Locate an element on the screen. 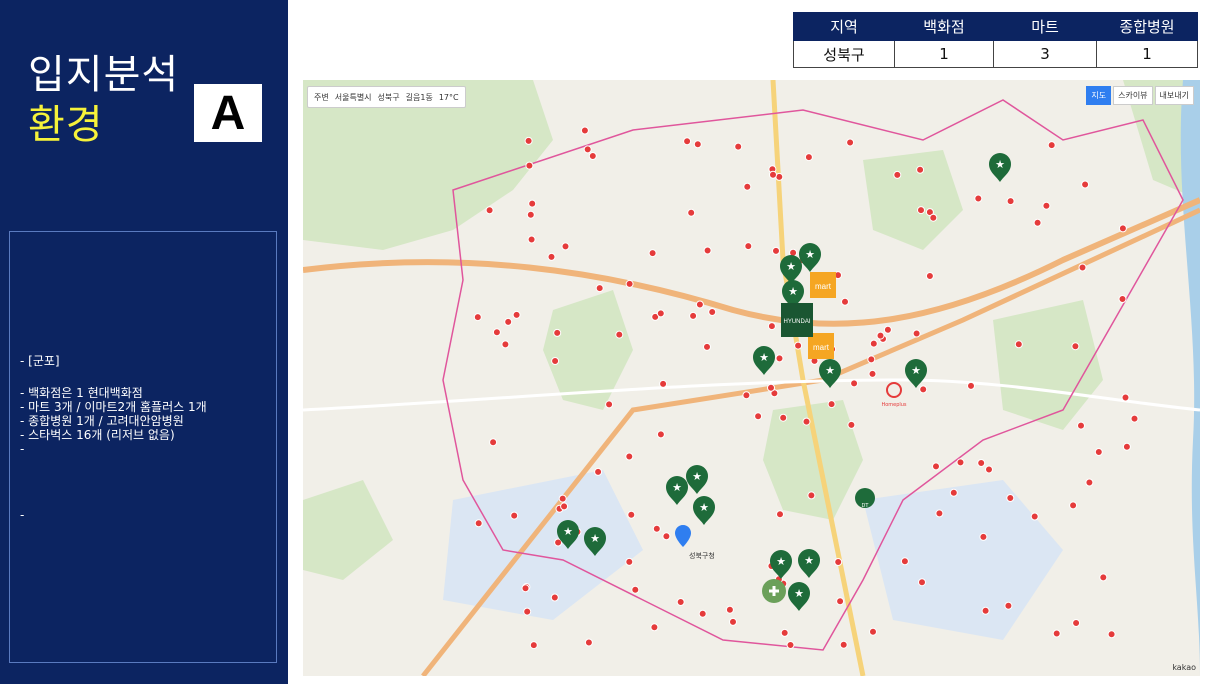  skyview-button: 스카이뷰 is located at coordinates (1133, 95).